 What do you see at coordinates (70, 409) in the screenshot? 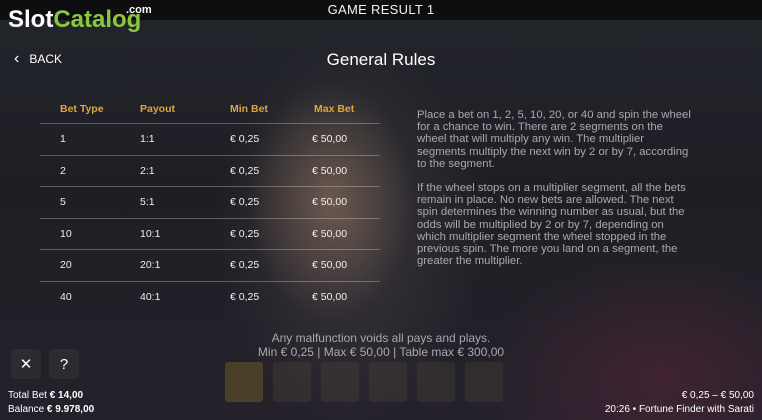
I see `balance-value: € 9.978,00` at bounding box center [70, 409].